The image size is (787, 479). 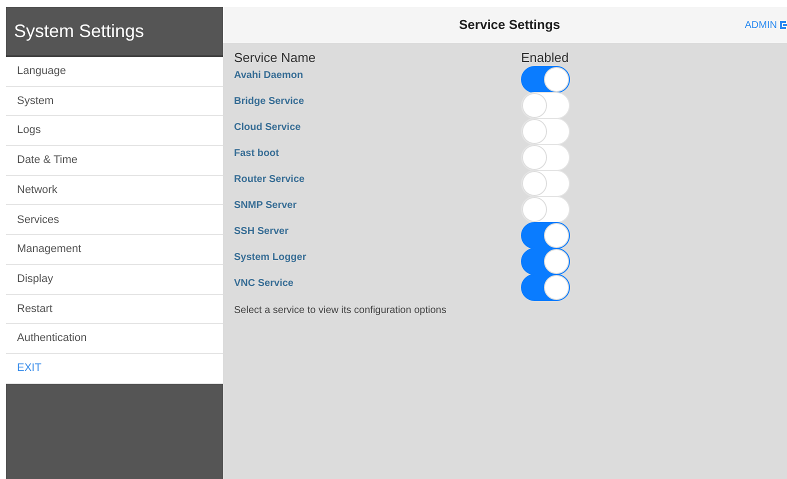 What do you see at coordinates (377, 287) in the screenshot?
I see `service-name: VNC Service` at bounding box center [377, 287].